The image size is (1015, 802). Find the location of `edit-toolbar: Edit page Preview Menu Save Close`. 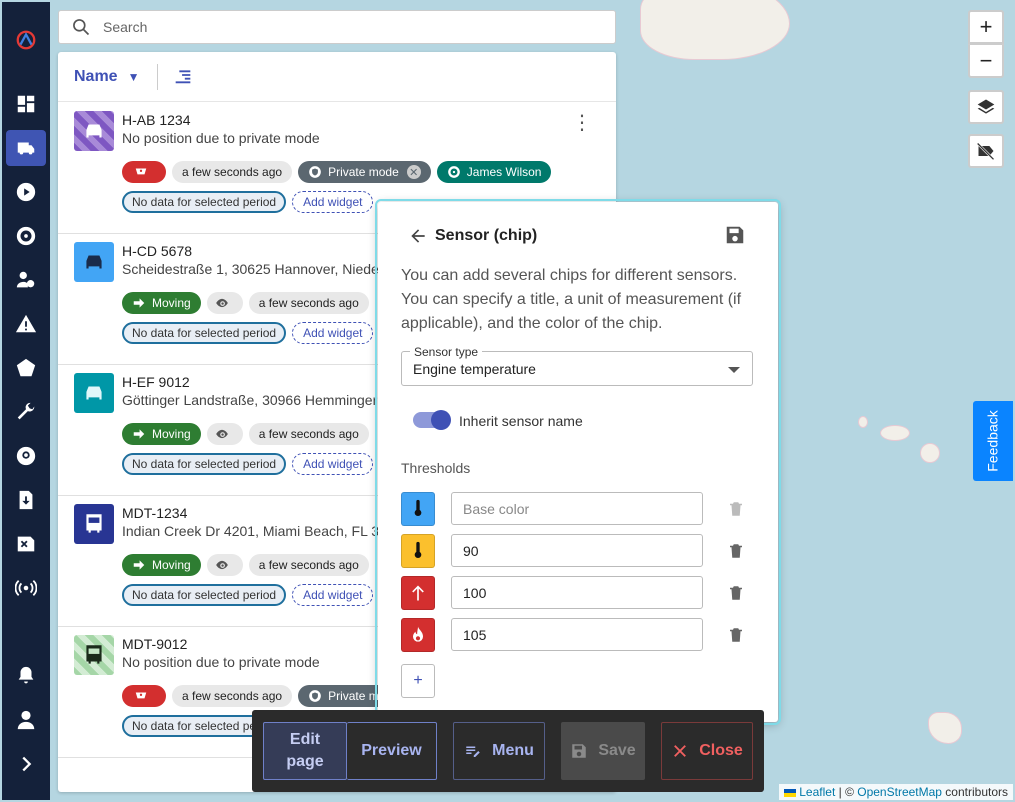

edit-toolbar: Edit page Preview Menu Save Close is located at coordinates (508, 751).